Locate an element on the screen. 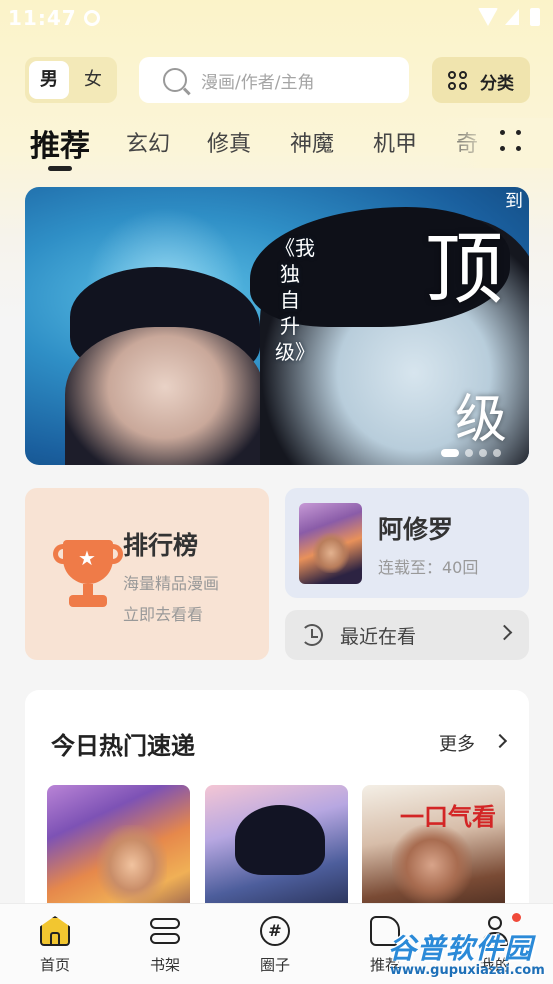  recent-reading-button: 最近在看 is located at coordinates (407, 635).